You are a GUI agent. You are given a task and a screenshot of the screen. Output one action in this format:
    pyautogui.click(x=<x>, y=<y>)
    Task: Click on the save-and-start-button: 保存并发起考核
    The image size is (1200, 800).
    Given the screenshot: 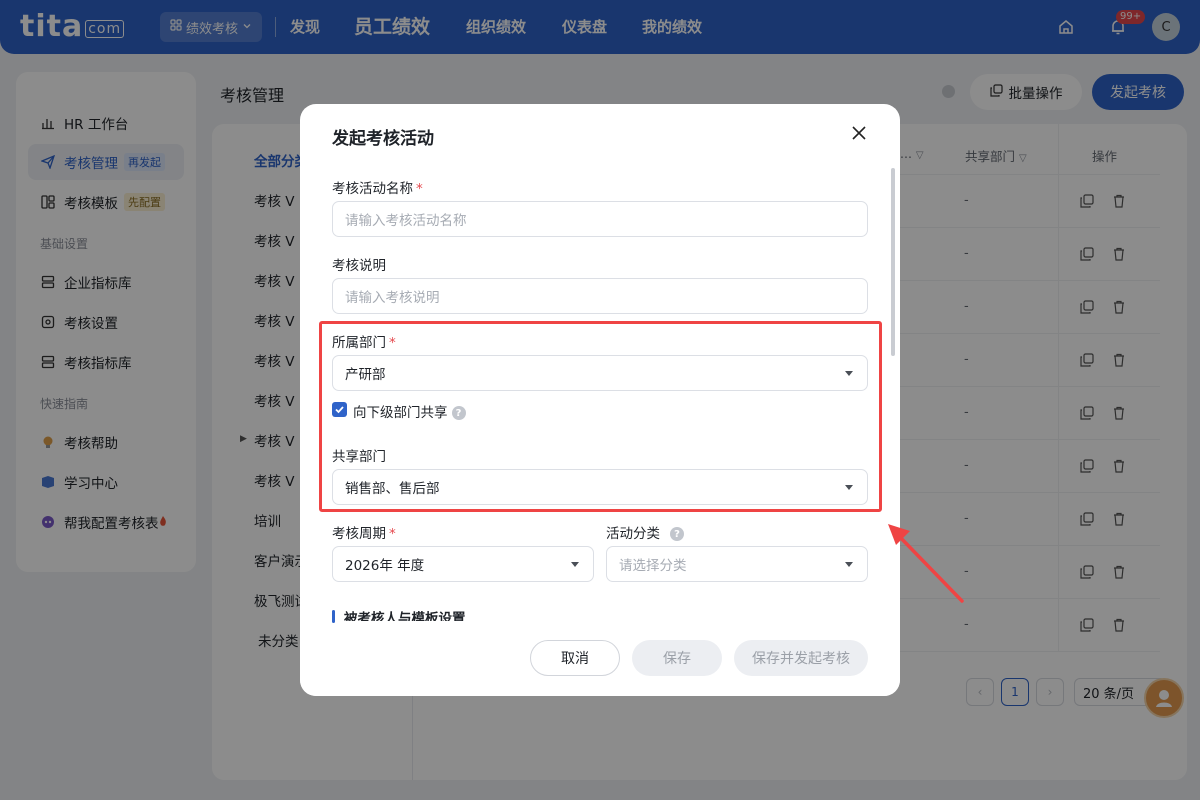 What is the action you would take?
    pyautogui.click(x=801, y=658)
    